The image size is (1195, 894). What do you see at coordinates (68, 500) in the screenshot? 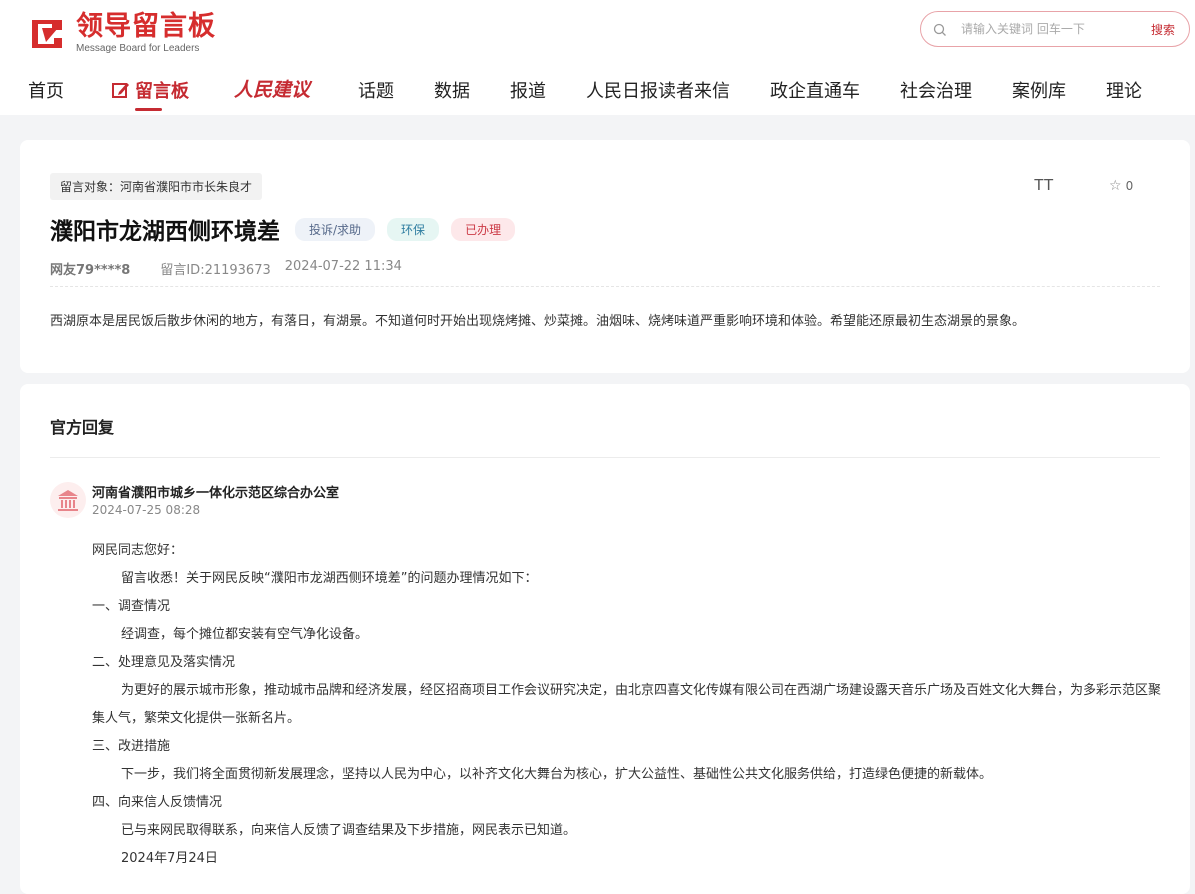
I see `government-building-icon` at bounding box center [68, 500].